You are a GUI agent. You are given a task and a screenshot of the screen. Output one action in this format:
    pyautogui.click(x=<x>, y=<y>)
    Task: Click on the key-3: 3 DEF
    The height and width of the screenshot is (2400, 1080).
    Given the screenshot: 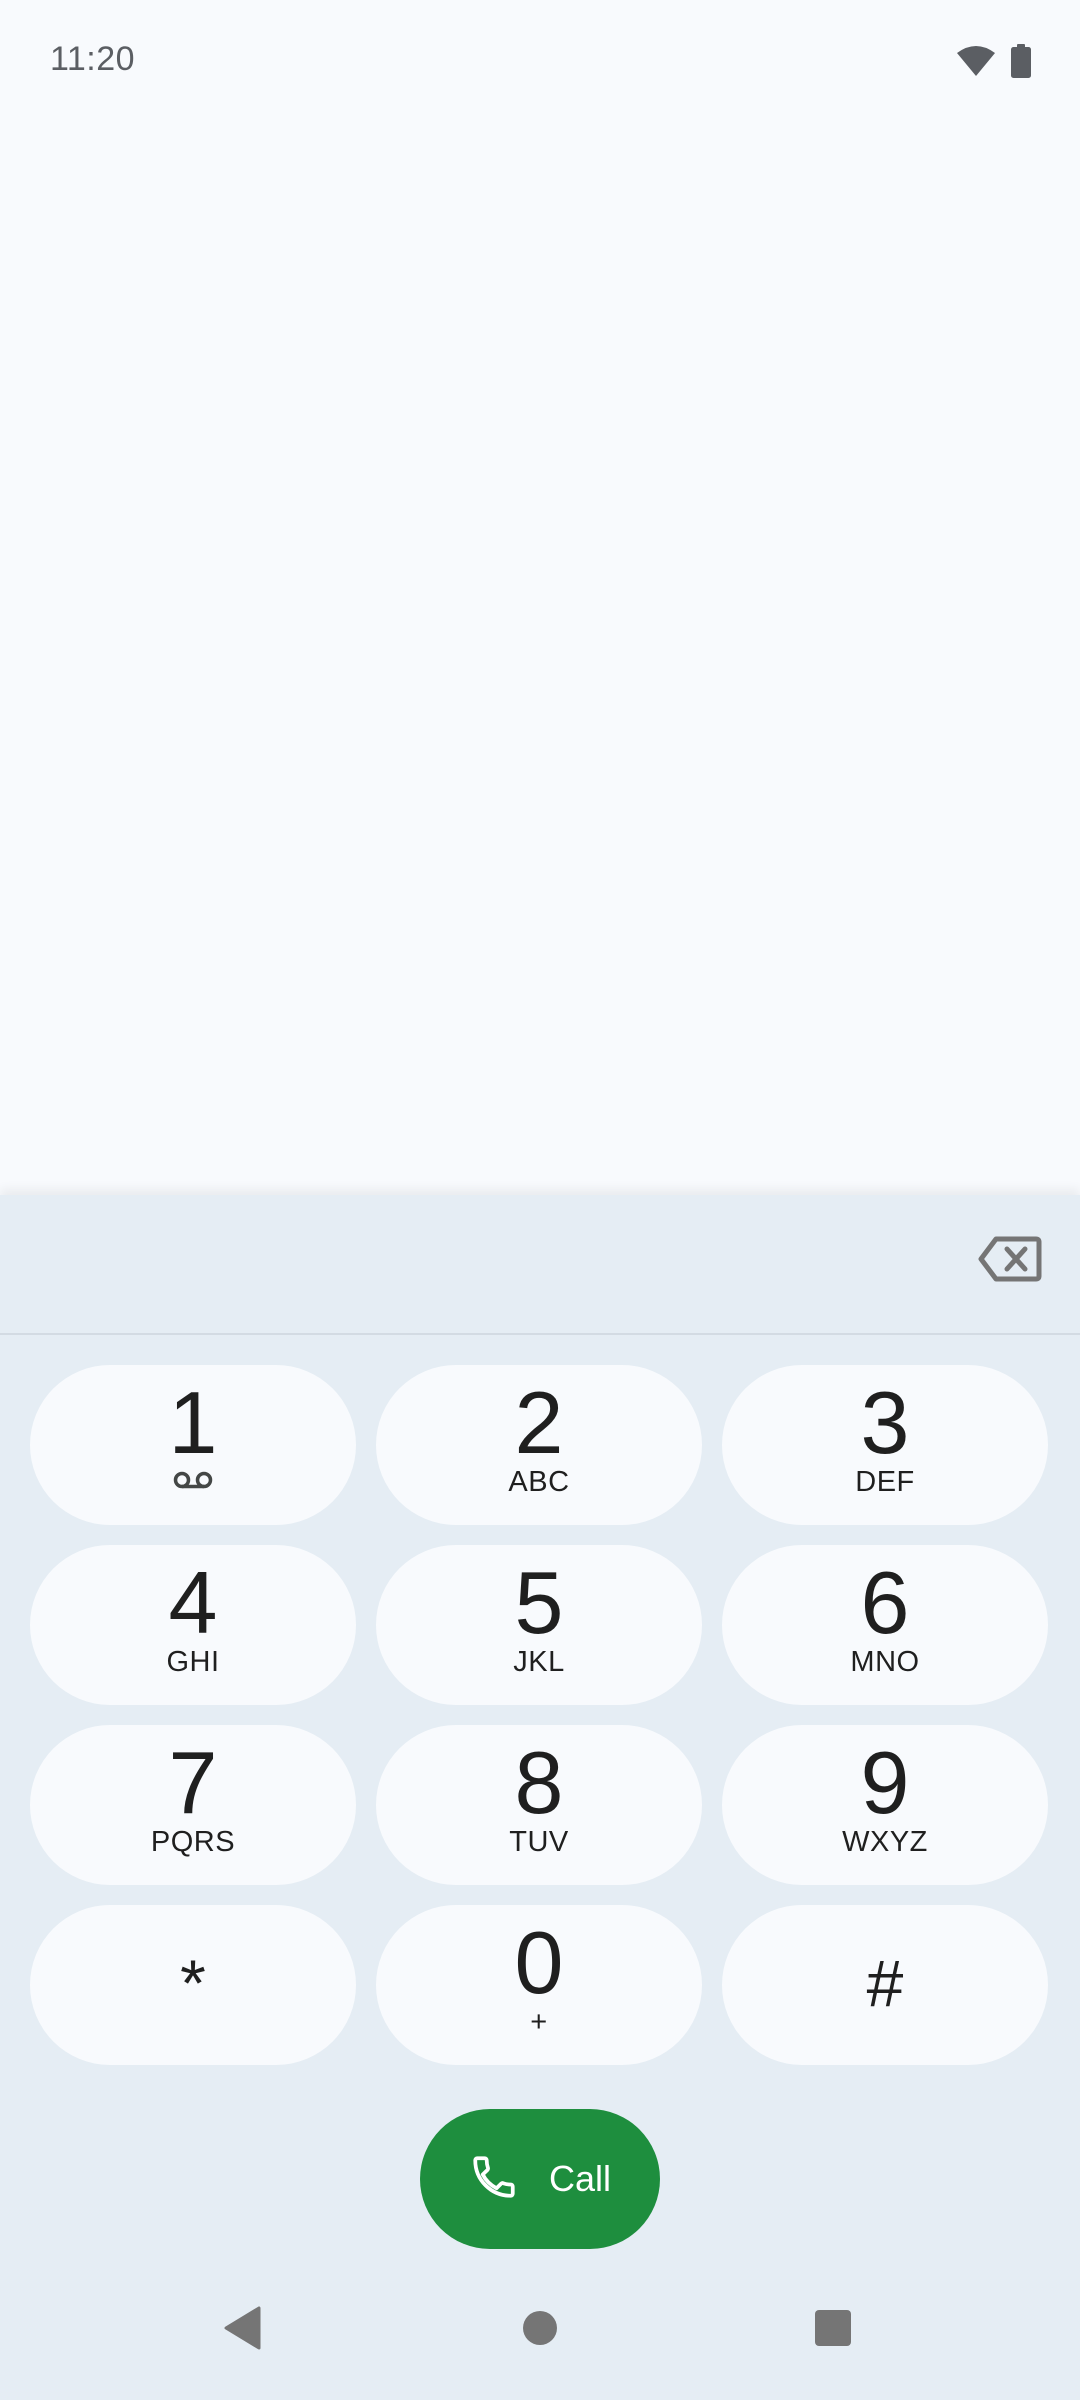 What is the action you would take?
    pyautogui.click(x=885, y=1445)
    